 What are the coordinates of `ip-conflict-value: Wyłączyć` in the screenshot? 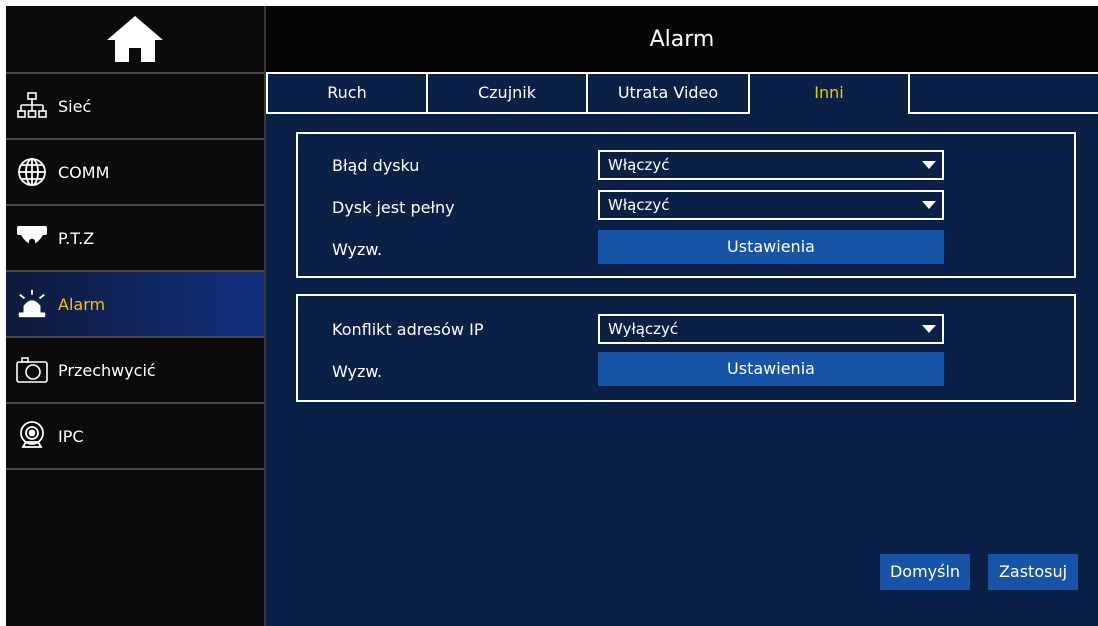 It's located at (643, 329).